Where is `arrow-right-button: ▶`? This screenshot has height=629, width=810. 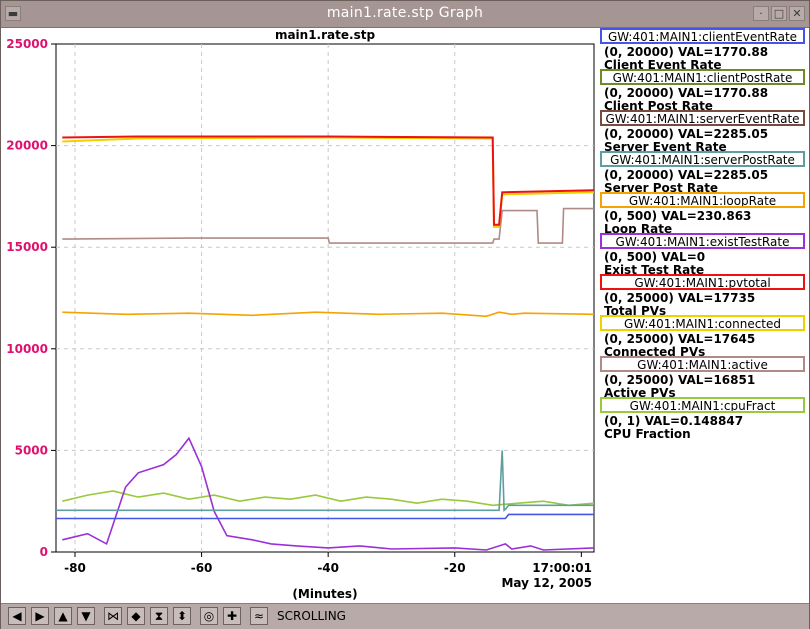 arrow-right-button: ▶ is located at coordinates (40, 616).